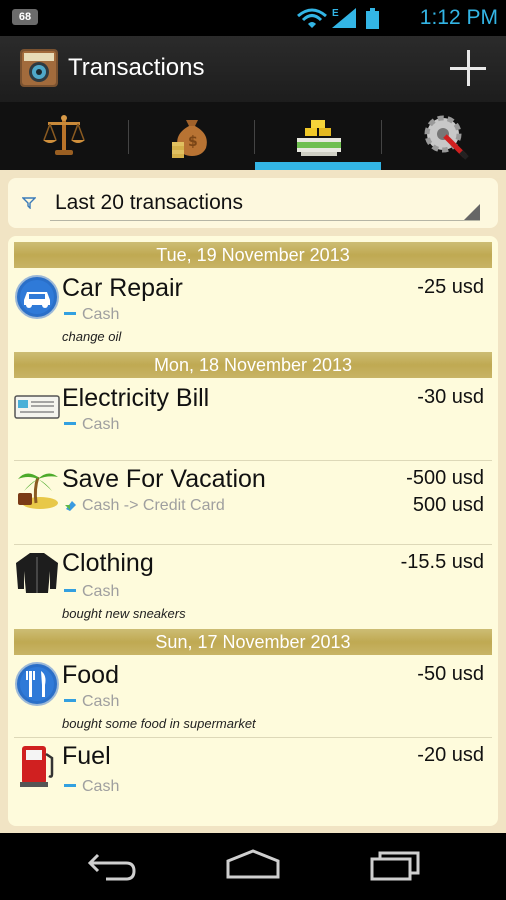  Describe the element at coordinates (113, 865) in the screenshot. I see `back-icon` at that location.